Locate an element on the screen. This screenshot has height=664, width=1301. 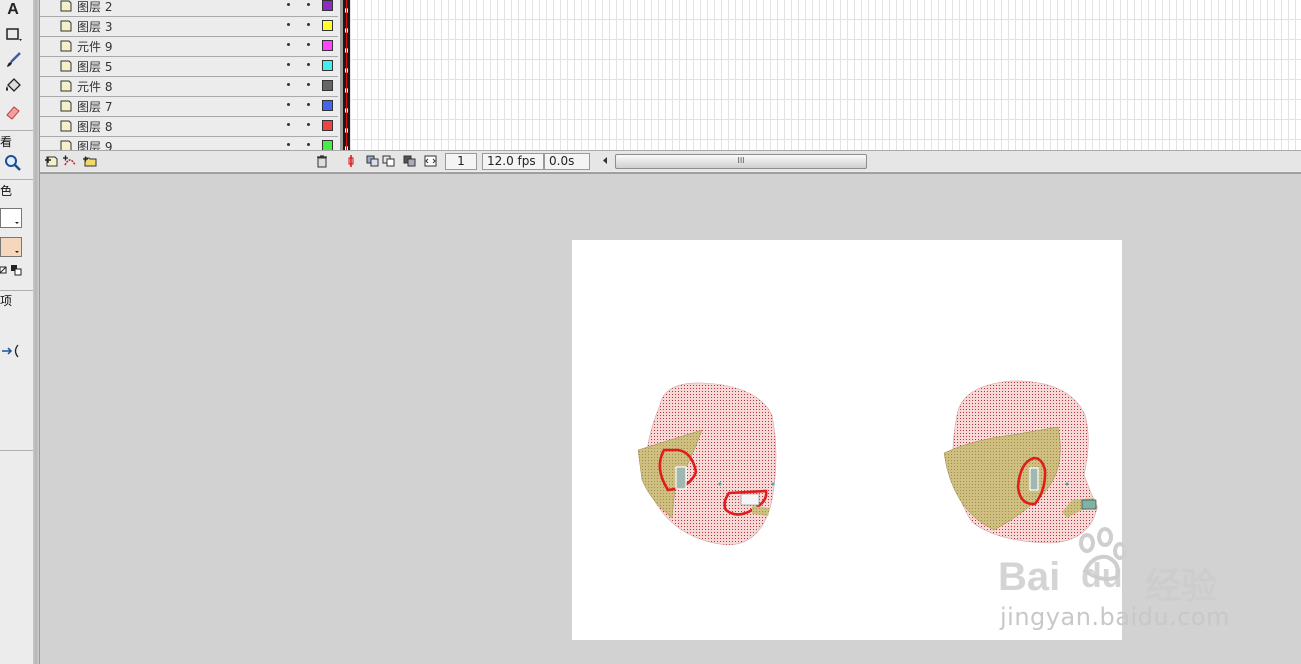
head-side-left is located at coordinates (707, 464).